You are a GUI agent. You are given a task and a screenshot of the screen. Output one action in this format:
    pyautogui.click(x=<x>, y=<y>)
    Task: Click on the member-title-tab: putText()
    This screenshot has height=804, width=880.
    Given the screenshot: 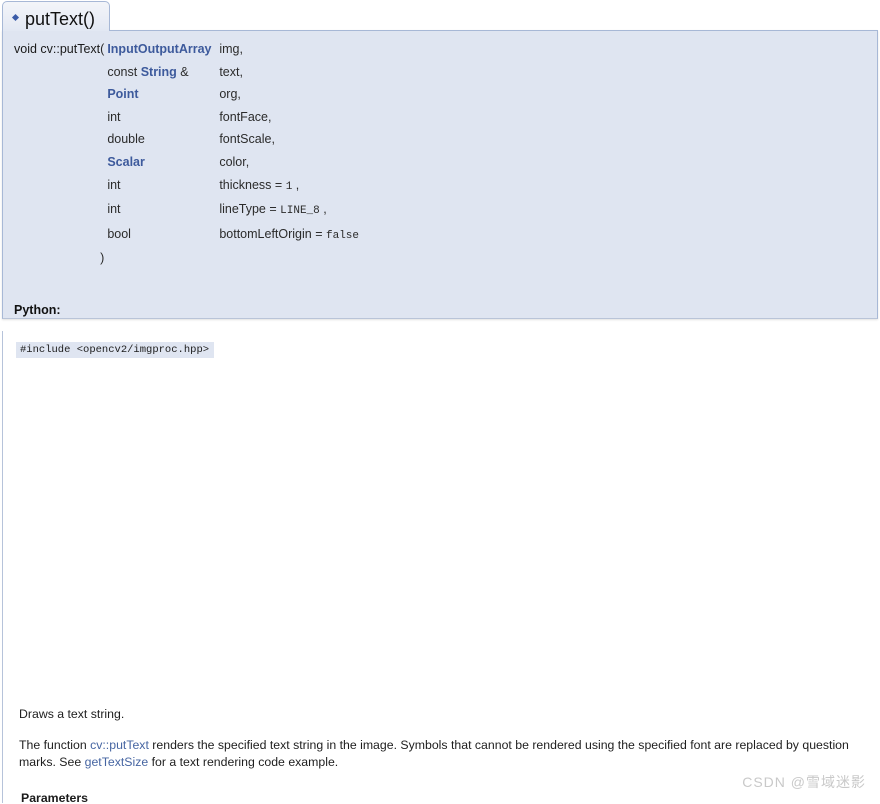 What is the action you would take?
    pyautogui.click(x=56, y=16)
    